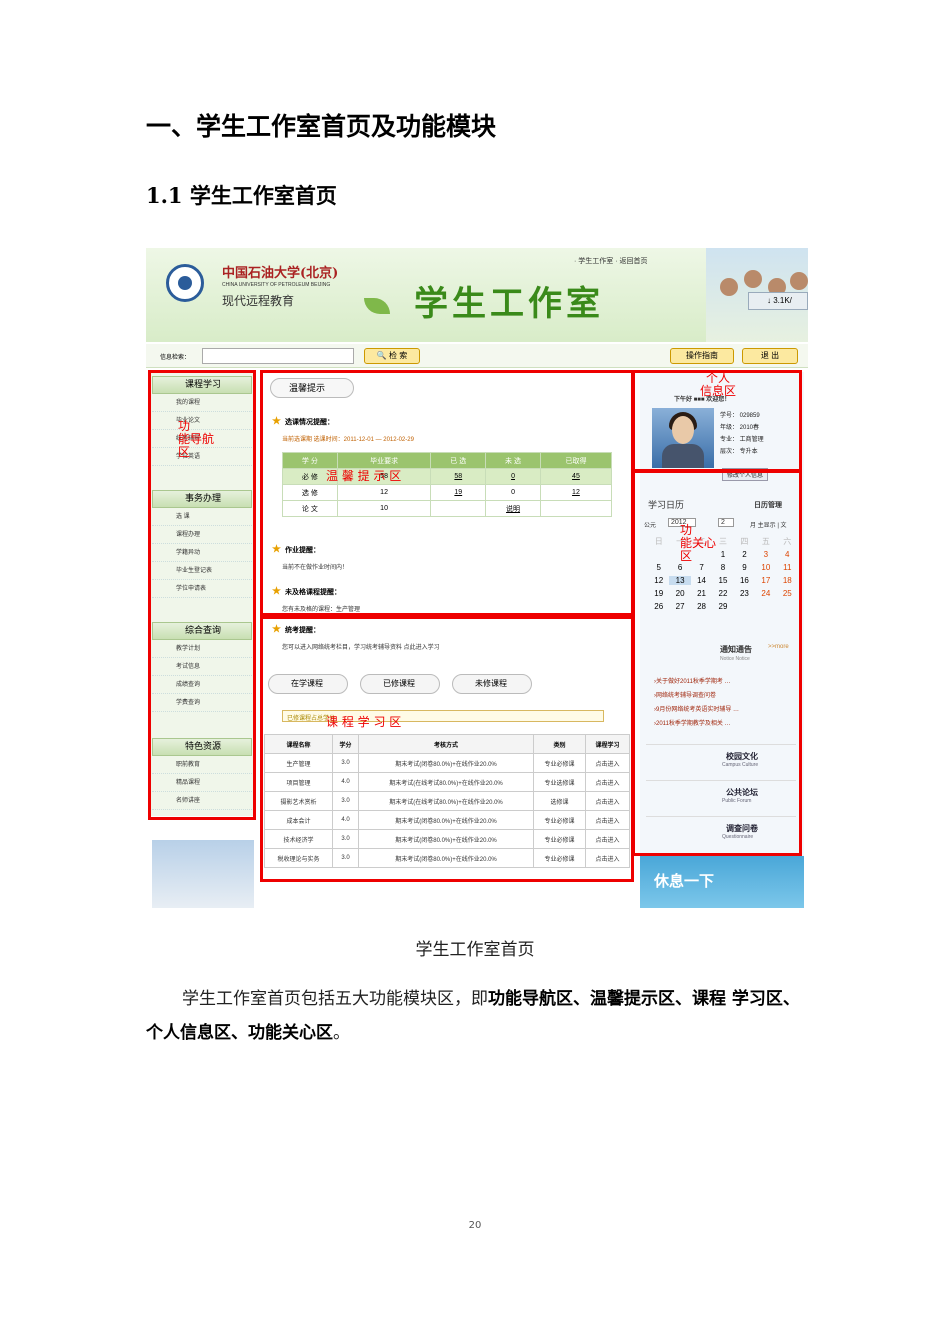 Image resolution: width=950 pixels, height=1344 pixels. What do you see at coordinates (278, 356) in the screenshot?
I see `search-input` at bounding box center [278, 356].